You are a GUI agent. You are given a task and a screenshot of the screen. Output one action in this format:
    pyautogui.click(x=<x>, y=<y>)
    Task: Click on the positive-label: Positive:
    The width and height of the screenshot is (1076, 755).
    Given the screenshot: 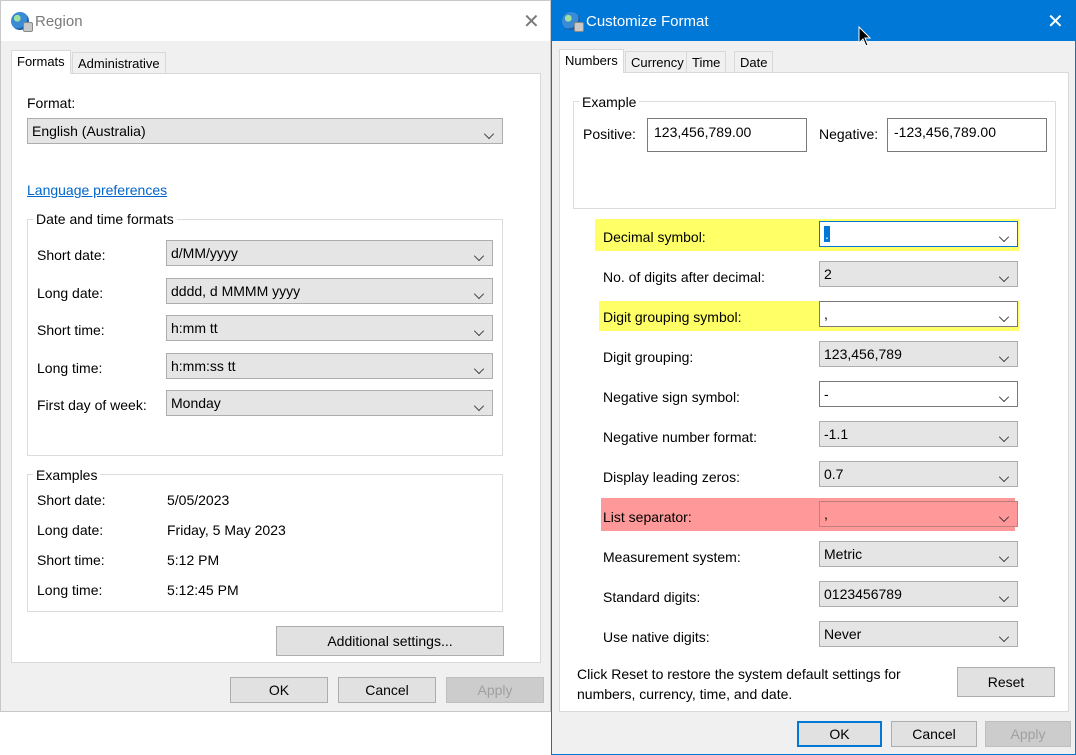 What is the action you would take?
    pyautogui.click(x=609, y=134)
    